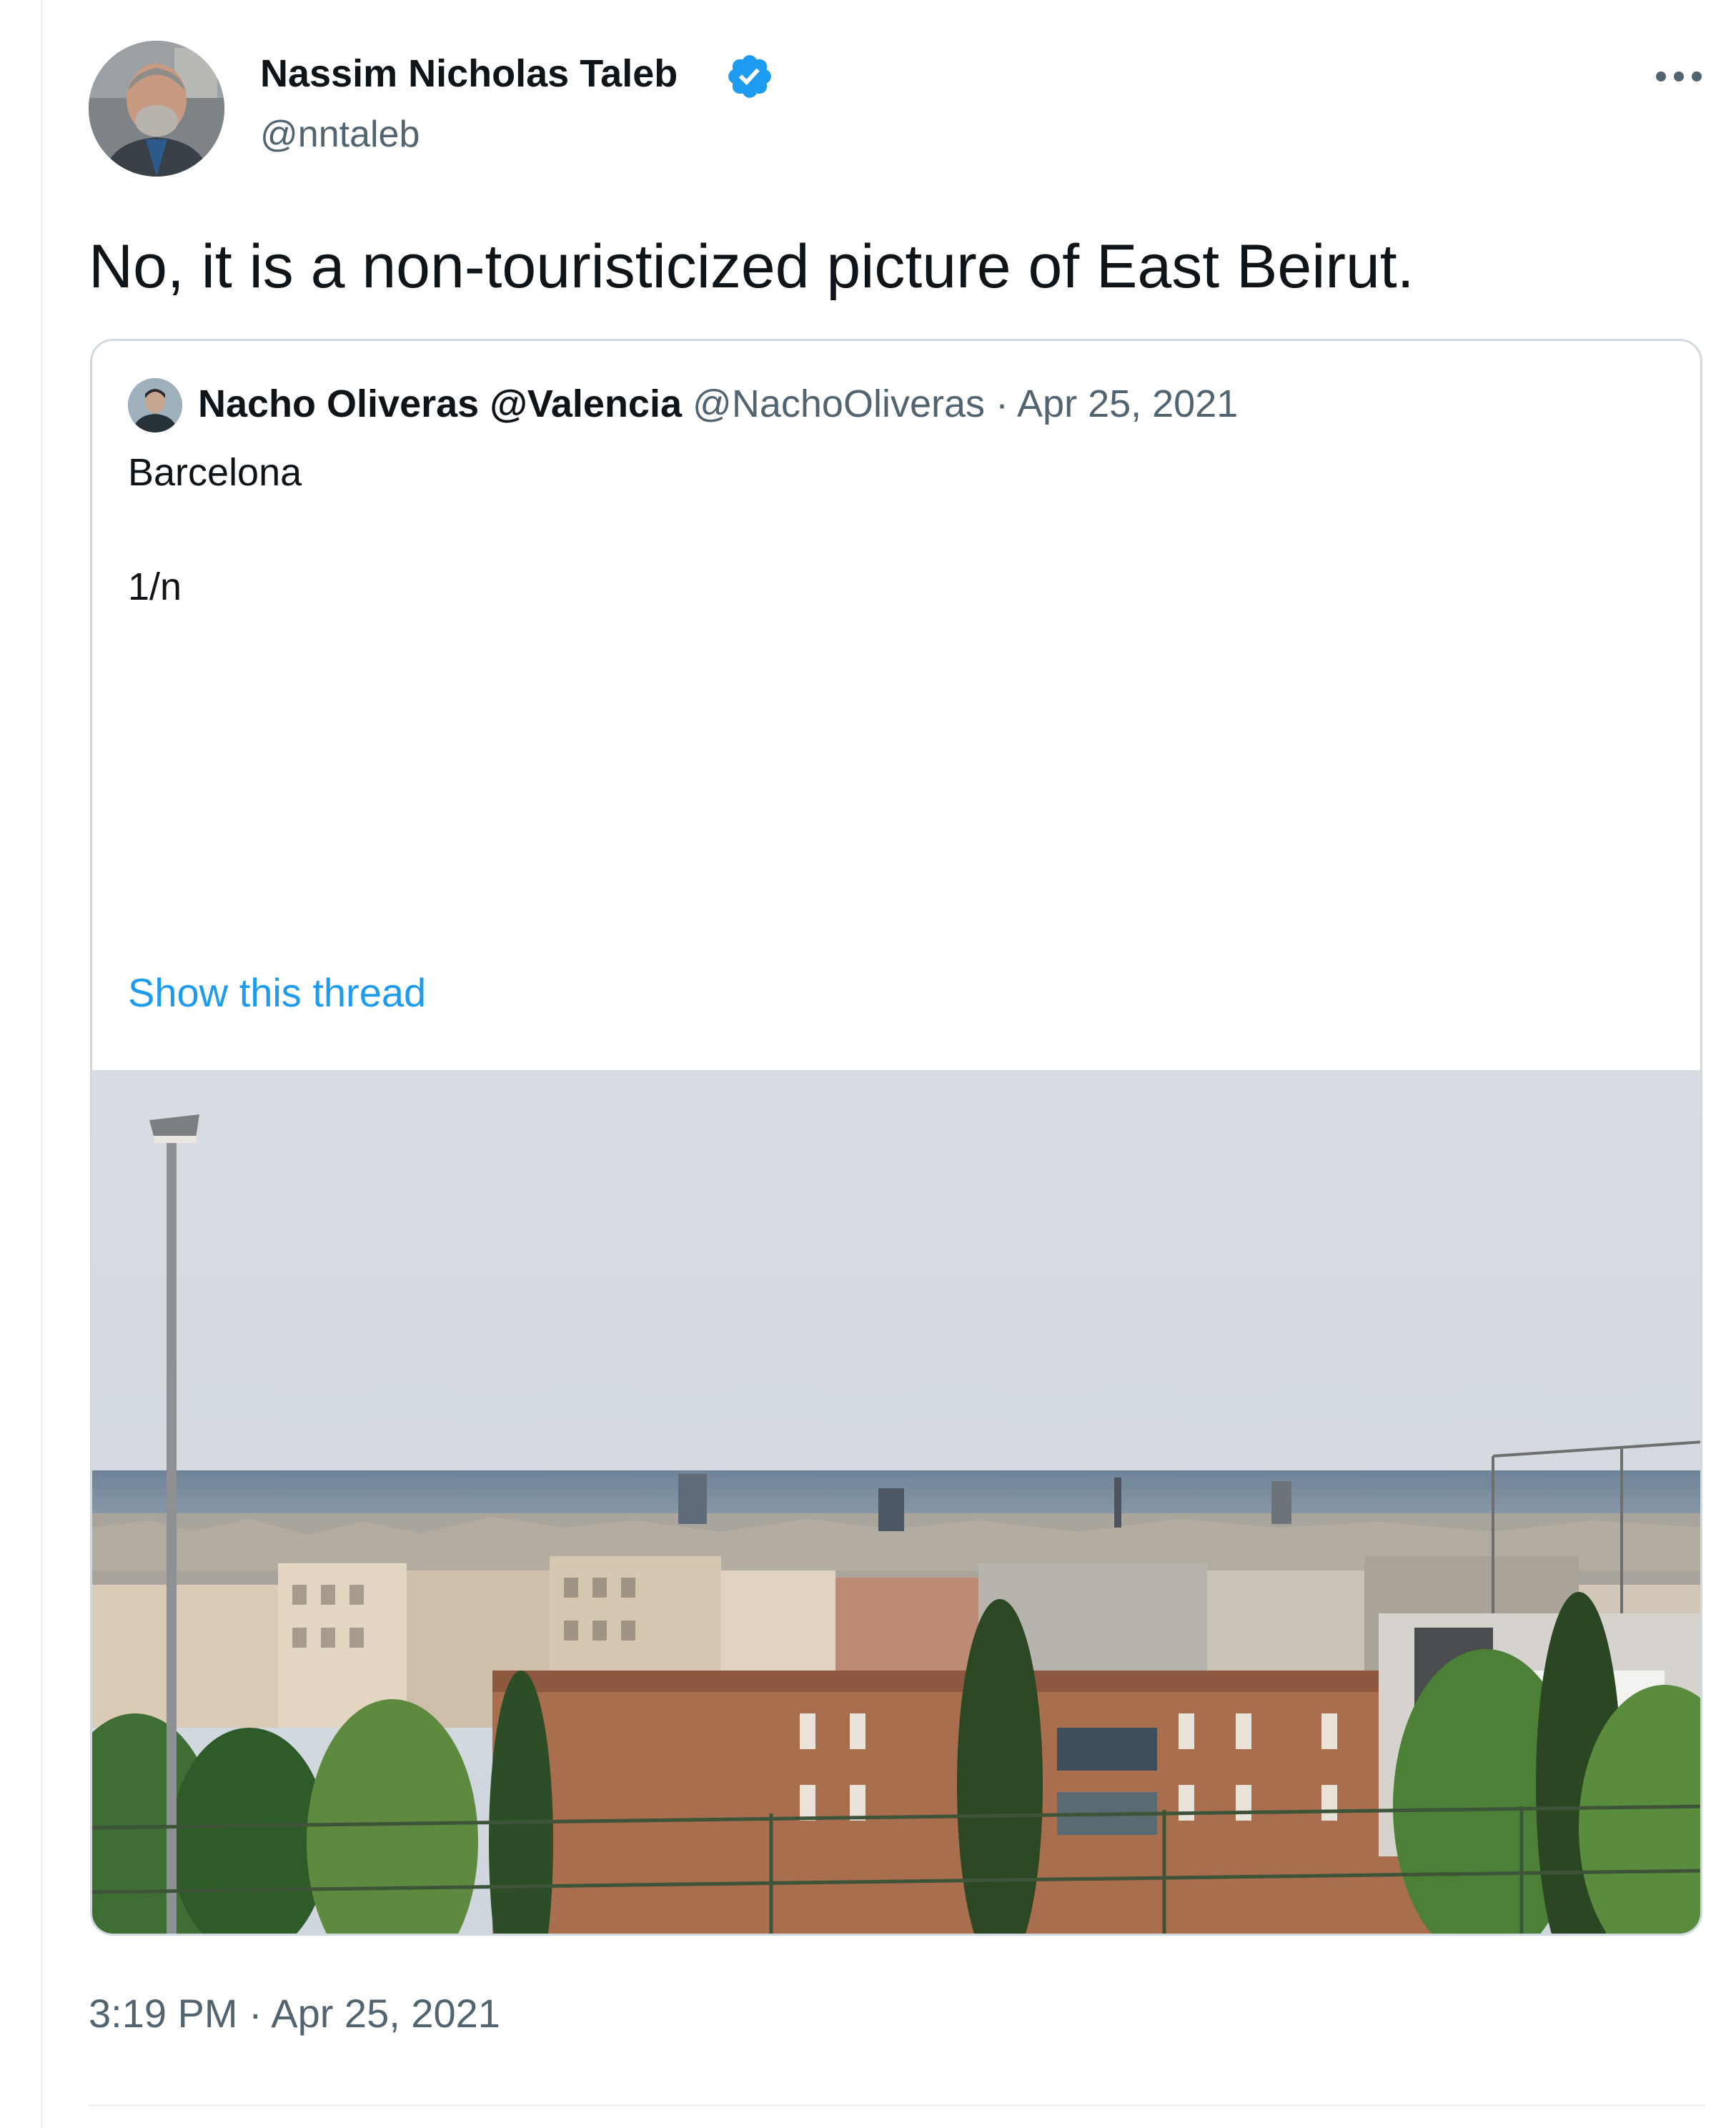  I want to click on more-options-button, so click(1679, 76).